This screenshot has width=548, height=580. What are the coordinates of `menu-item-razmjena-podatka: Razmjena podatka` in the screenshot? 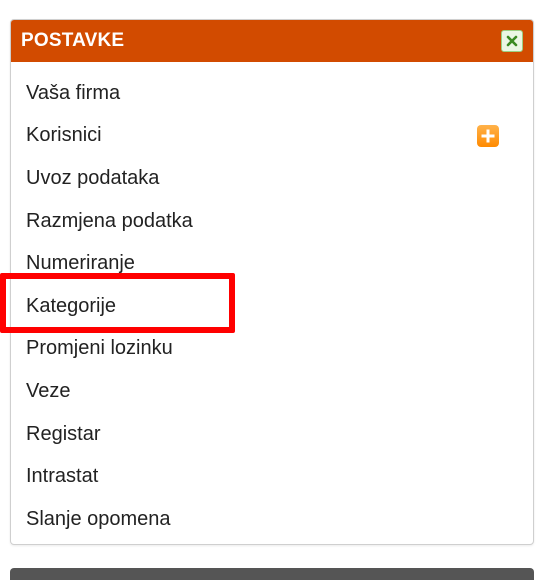 It's located at (272, 221).